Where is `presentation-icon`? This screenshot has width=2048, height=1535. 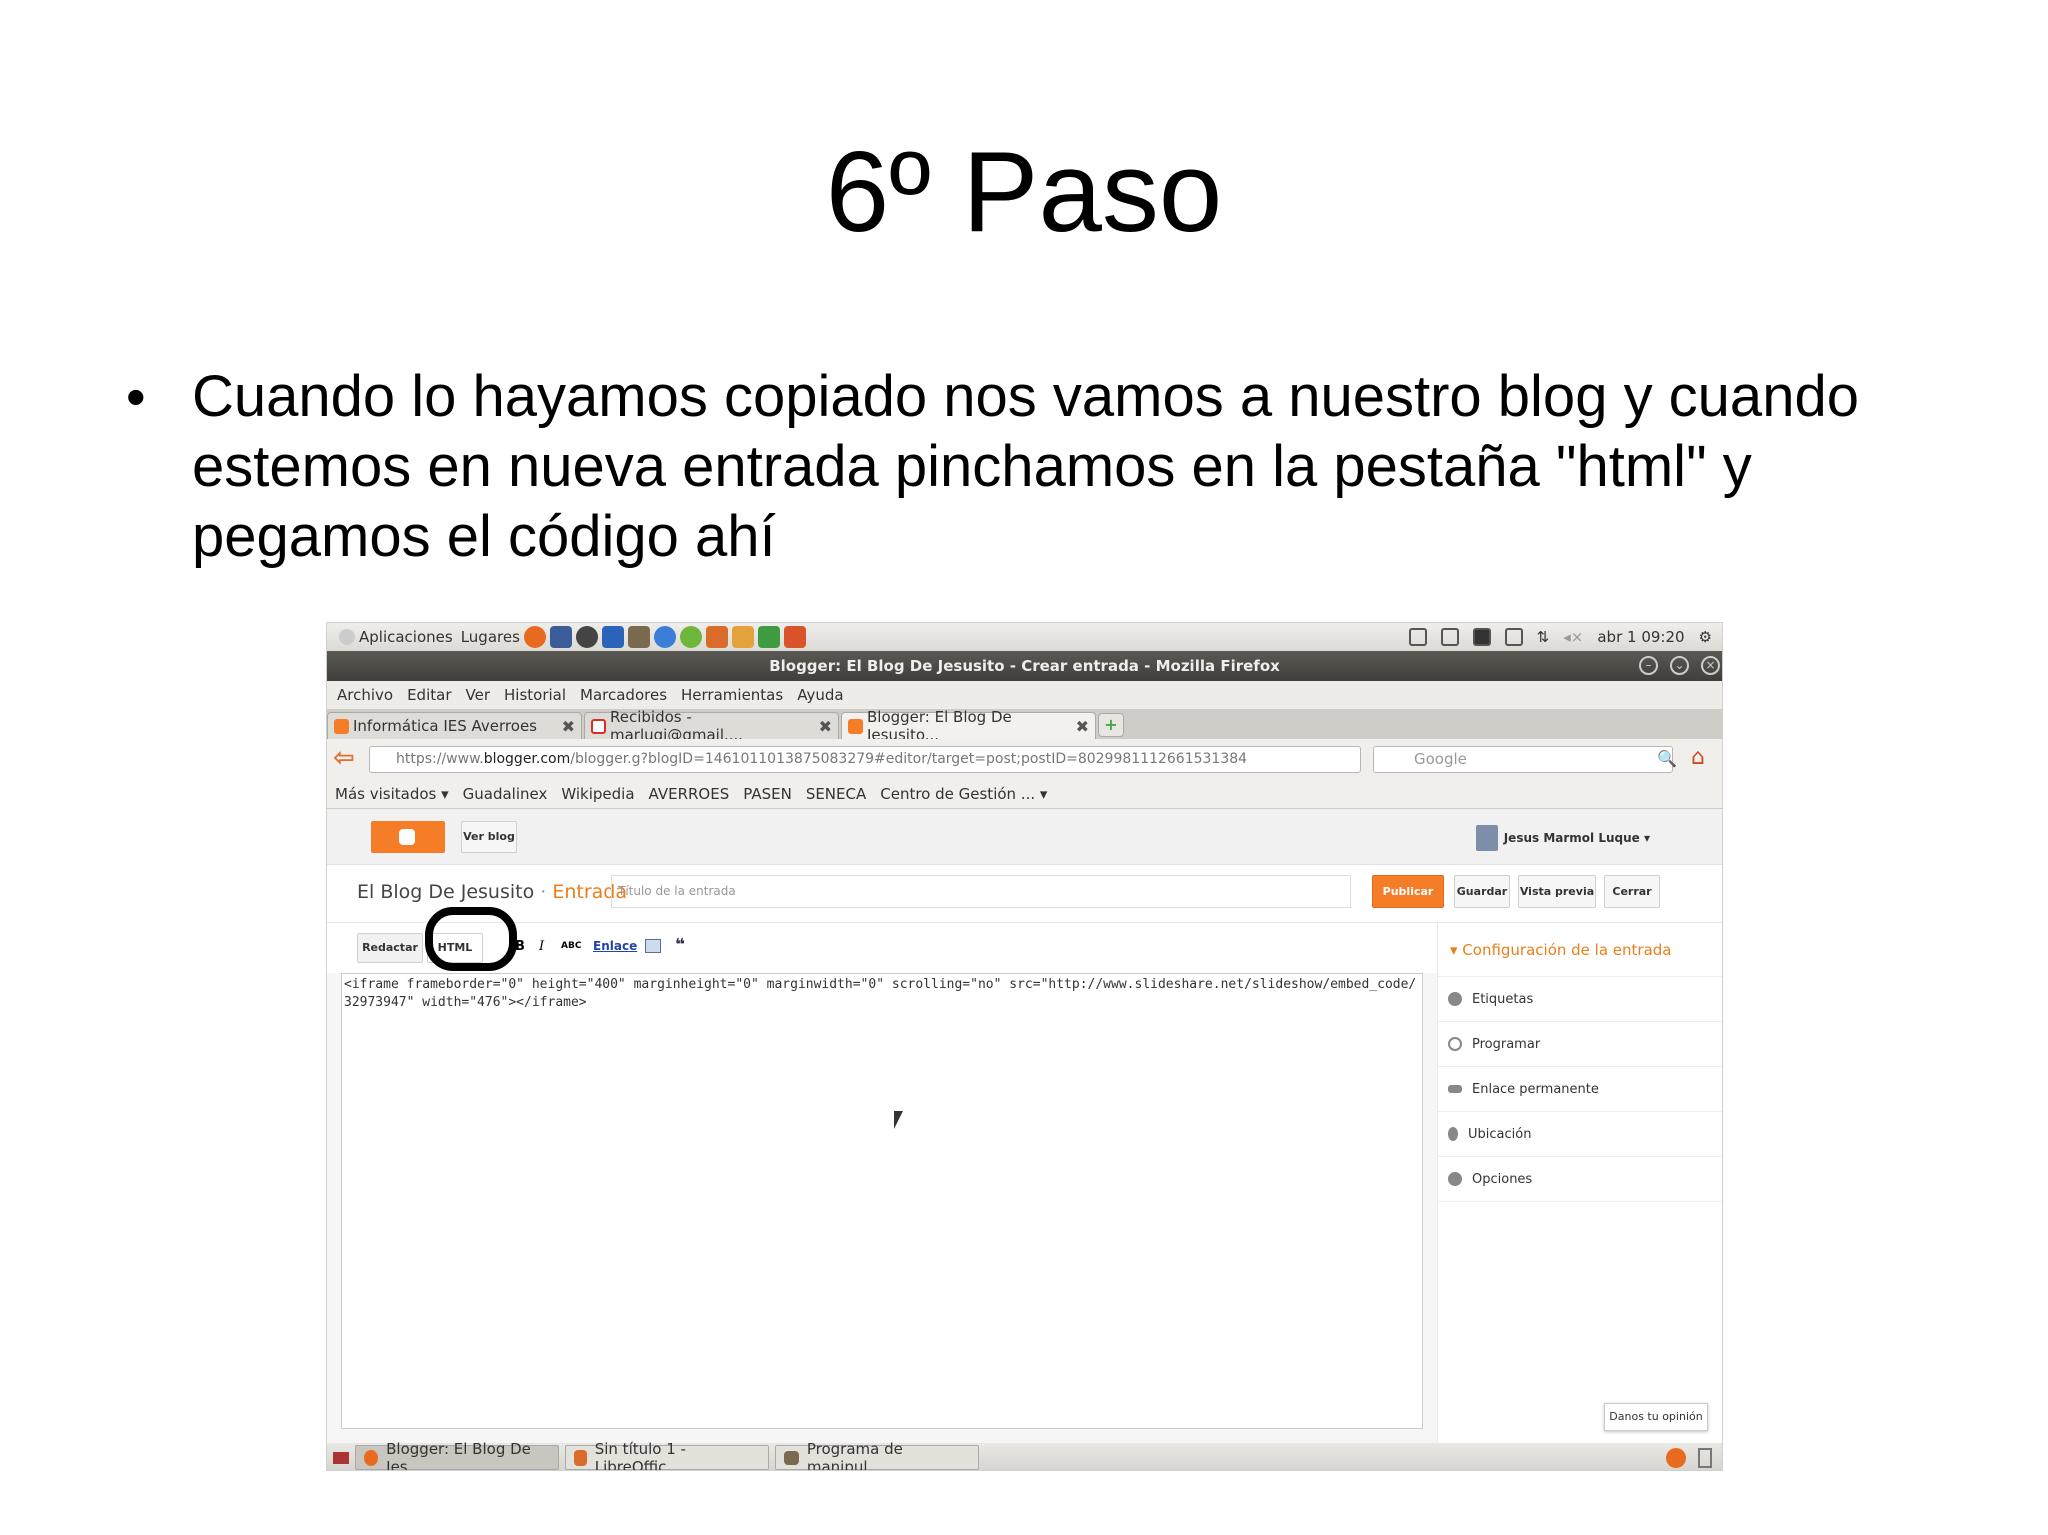 presentation-icon is located at coordinates (794, 637).